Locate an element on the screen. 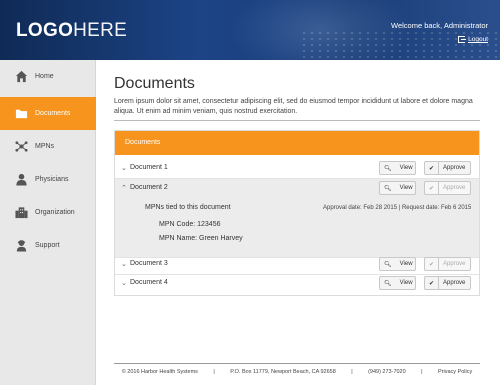 The height and width of the screenshot is (385, 500). document-row: ⌃ Document 2 🔍︎ View ✔ Approve is located at coordinates (297, 188).